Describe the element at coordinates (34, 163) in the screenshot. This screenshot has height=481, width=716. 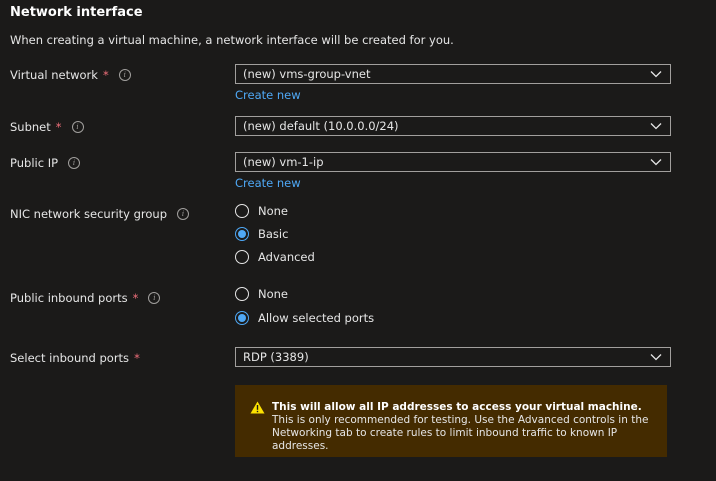
I see `public-ip-label-text: Public IP` at that location.